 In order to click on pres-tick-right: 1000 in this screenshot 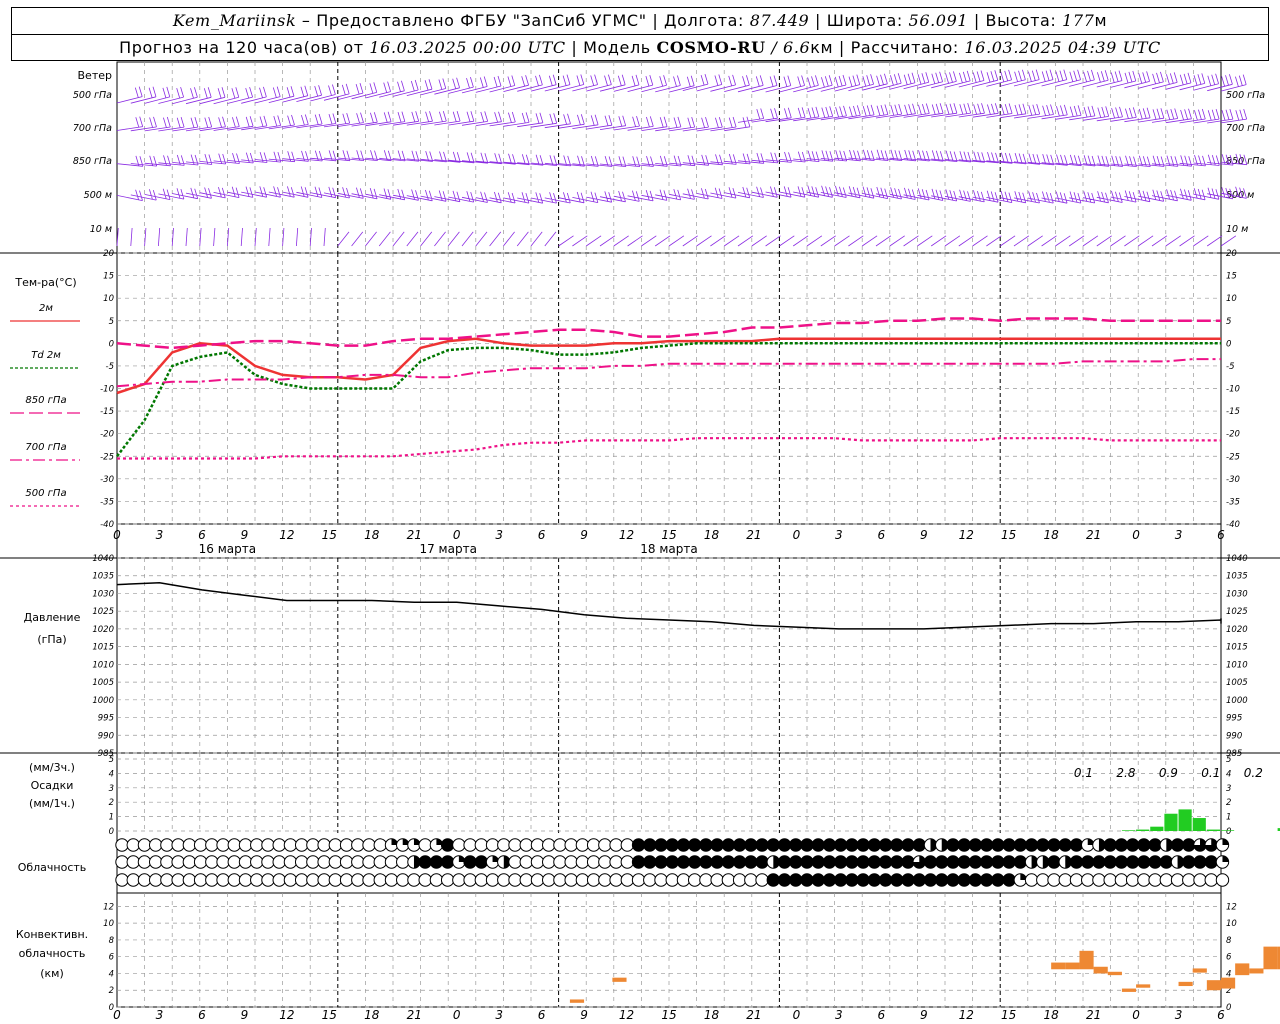, I will do `click(1237, 701)`.